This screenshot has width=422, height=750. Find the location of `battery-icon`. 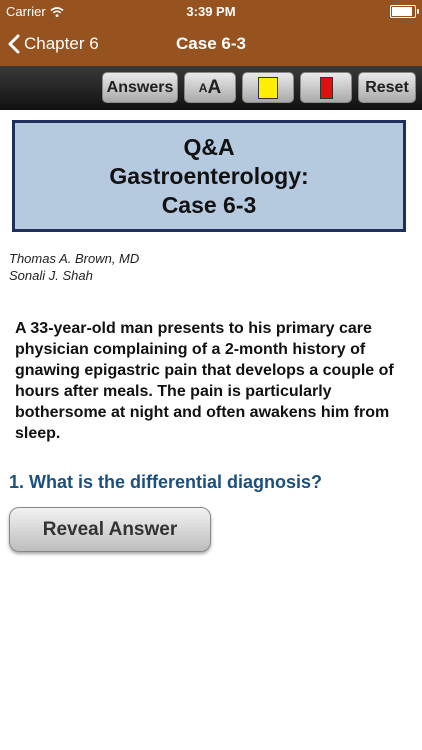

battery-icon is located at coordinates (404, 11).